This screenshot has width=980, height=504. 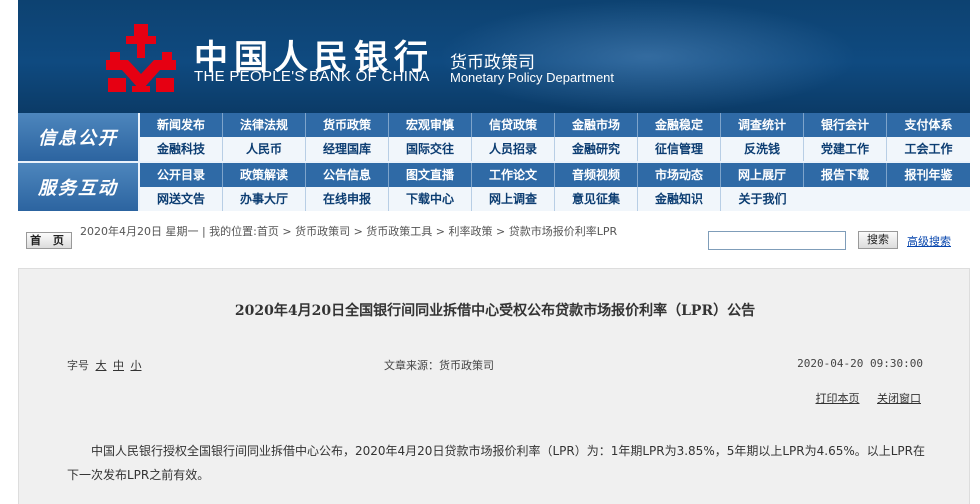 I want to click on nav-item: 关于我们, so click(x=762, y=199).